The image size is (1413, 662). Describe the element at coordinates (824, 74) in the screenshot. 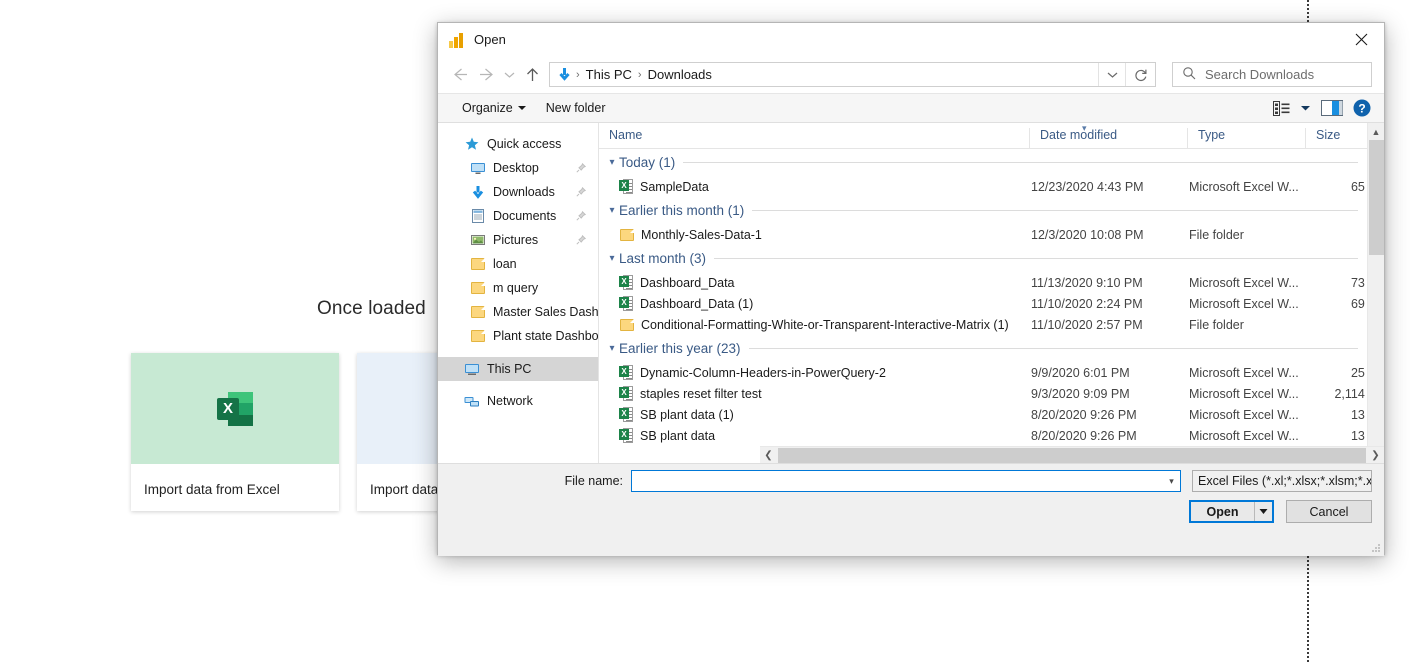

I see `breadcrumb: › This PC › Downloads` at that location.